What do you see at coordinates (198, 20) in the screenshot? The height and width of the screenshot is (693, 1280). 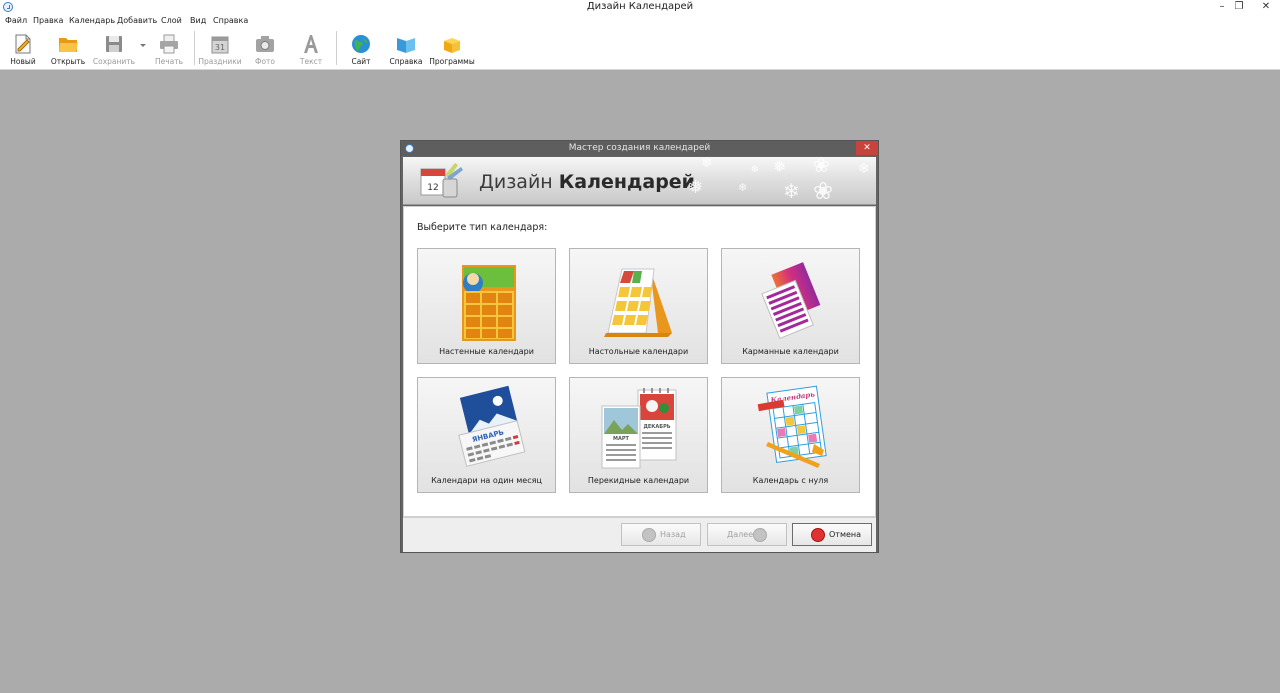 I see `menu-view: Вид` at bounding box center [198, 20].